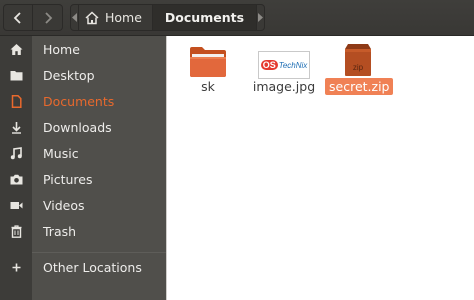  I want to click on path-scroll-left-button, so click(74, 17).